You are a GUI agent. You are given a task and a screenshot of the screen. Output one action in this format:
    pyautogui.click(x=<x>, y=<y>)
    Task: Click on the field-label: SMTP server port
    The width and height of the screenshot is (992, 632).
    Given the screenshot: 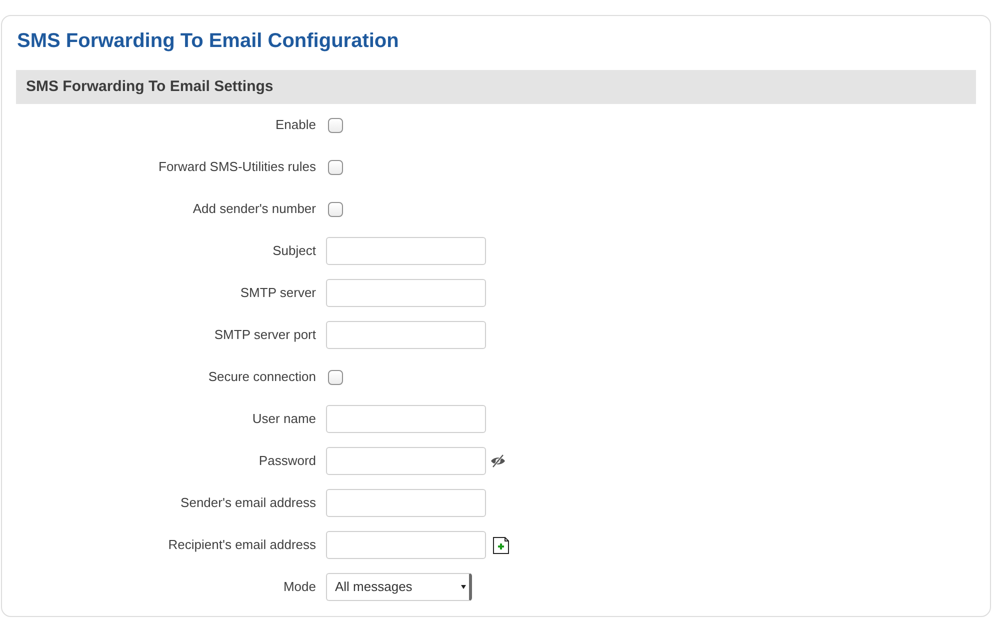 What is the action you would take?
    pyautogui.click(x=265, y=335)
    